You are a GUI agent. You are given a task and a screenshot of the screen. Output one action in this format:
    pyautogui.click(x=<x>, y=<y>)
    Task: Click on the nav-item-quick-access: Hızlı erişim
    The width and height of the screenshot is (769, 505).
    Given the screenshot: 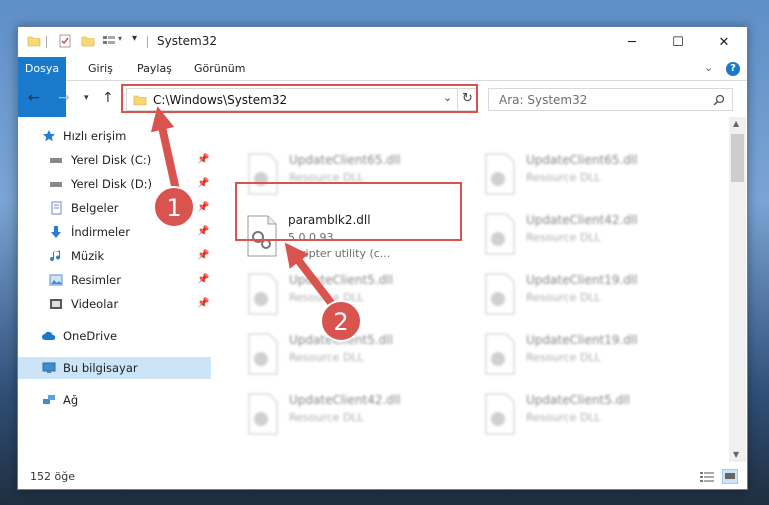 What is the action you would take?
    pyautogui.click(x=114, y=136)
    